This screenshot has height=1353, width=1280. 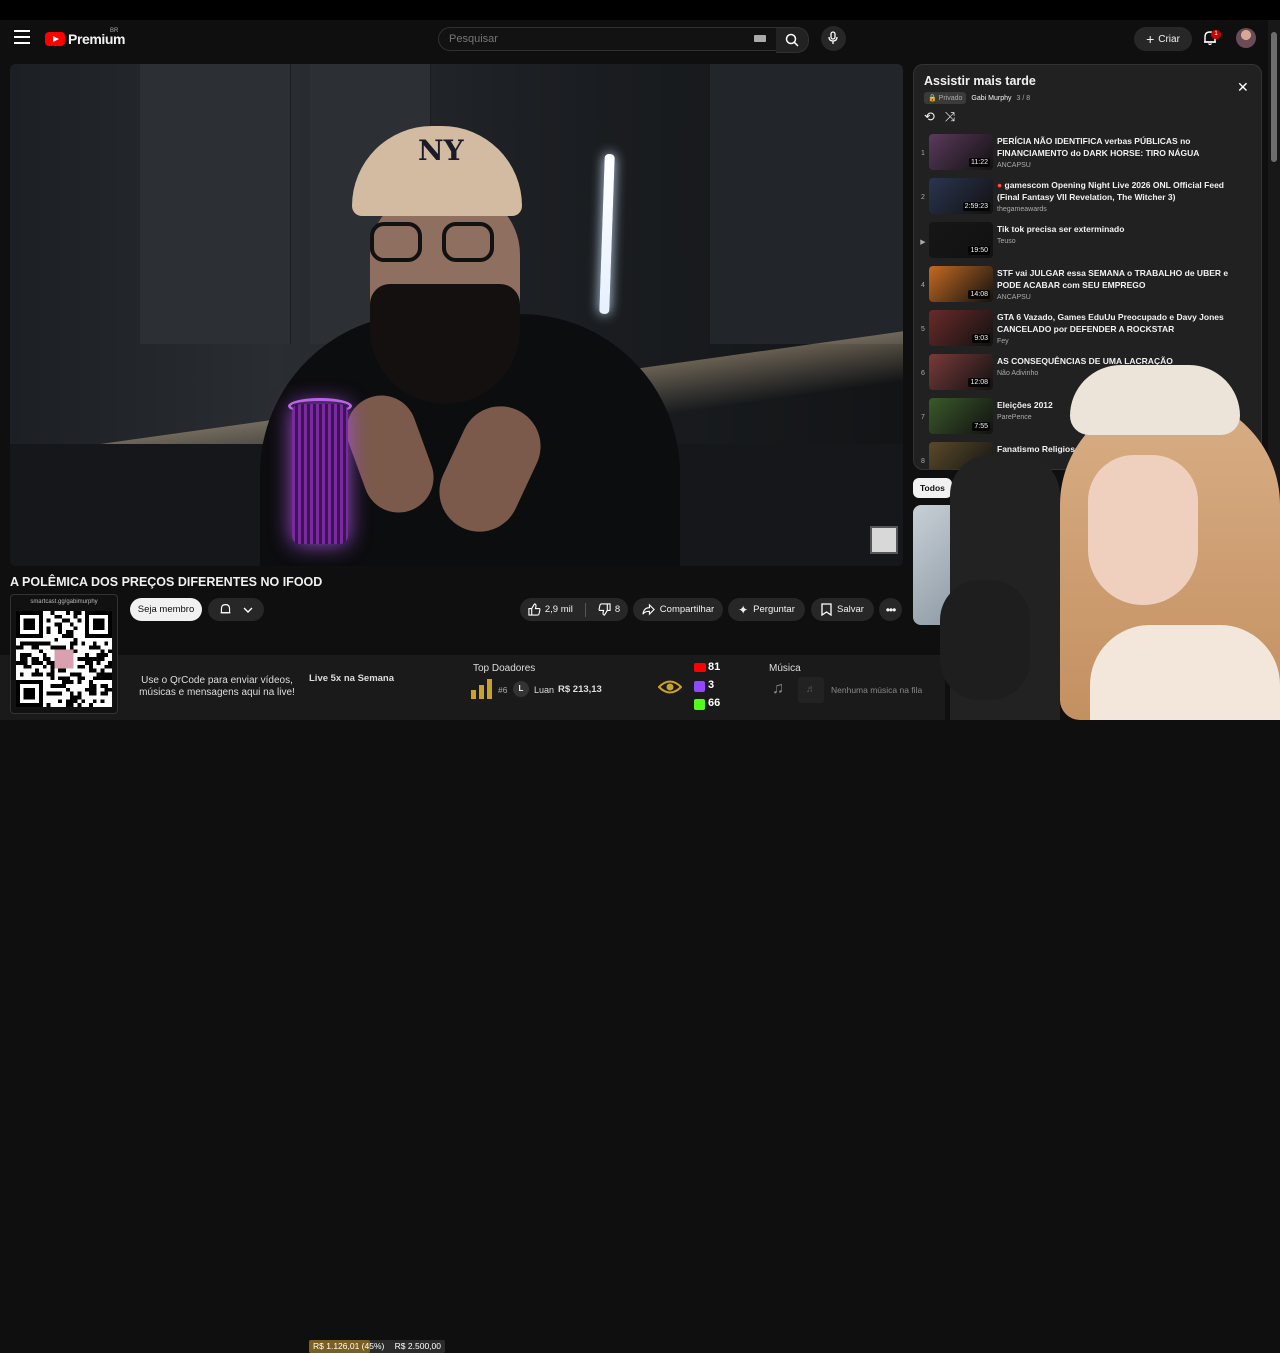 I want to click on playlist-item-thumbnail: 19:50, so click(x=961, y=240).